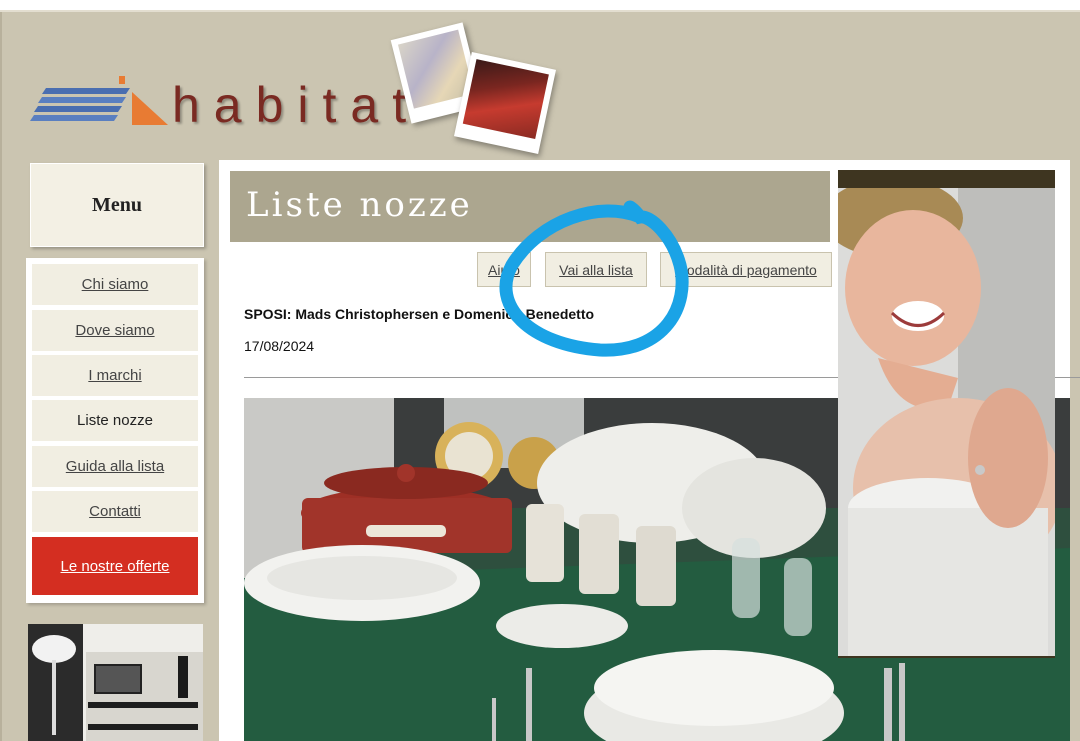  What do you see at coordinates (115, 284) in the screenshot?
I see `menu-item-chi-siamo: Chi siamo` at bounding box center [115, 284].